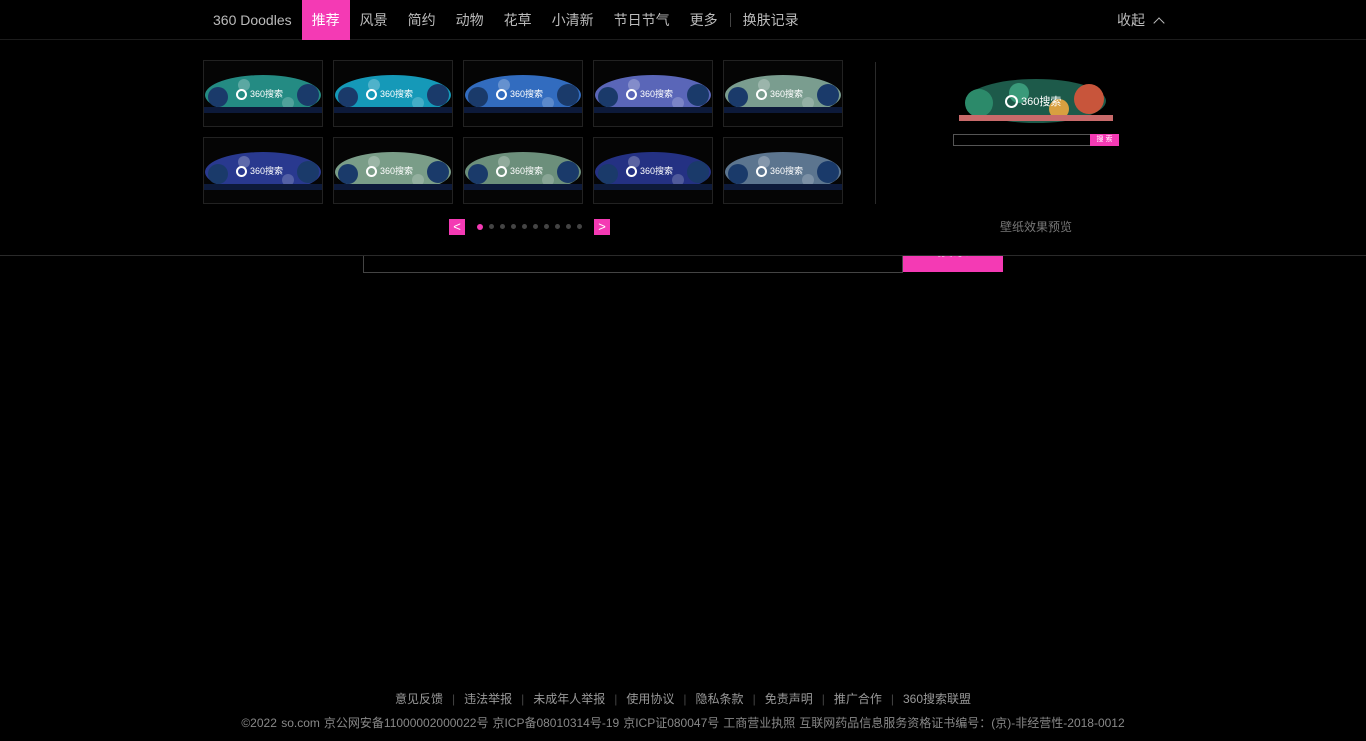 Image resolution: width=1366 pixels, height=741 pixels. I want to click on pagination: < >, so click(529, 226).